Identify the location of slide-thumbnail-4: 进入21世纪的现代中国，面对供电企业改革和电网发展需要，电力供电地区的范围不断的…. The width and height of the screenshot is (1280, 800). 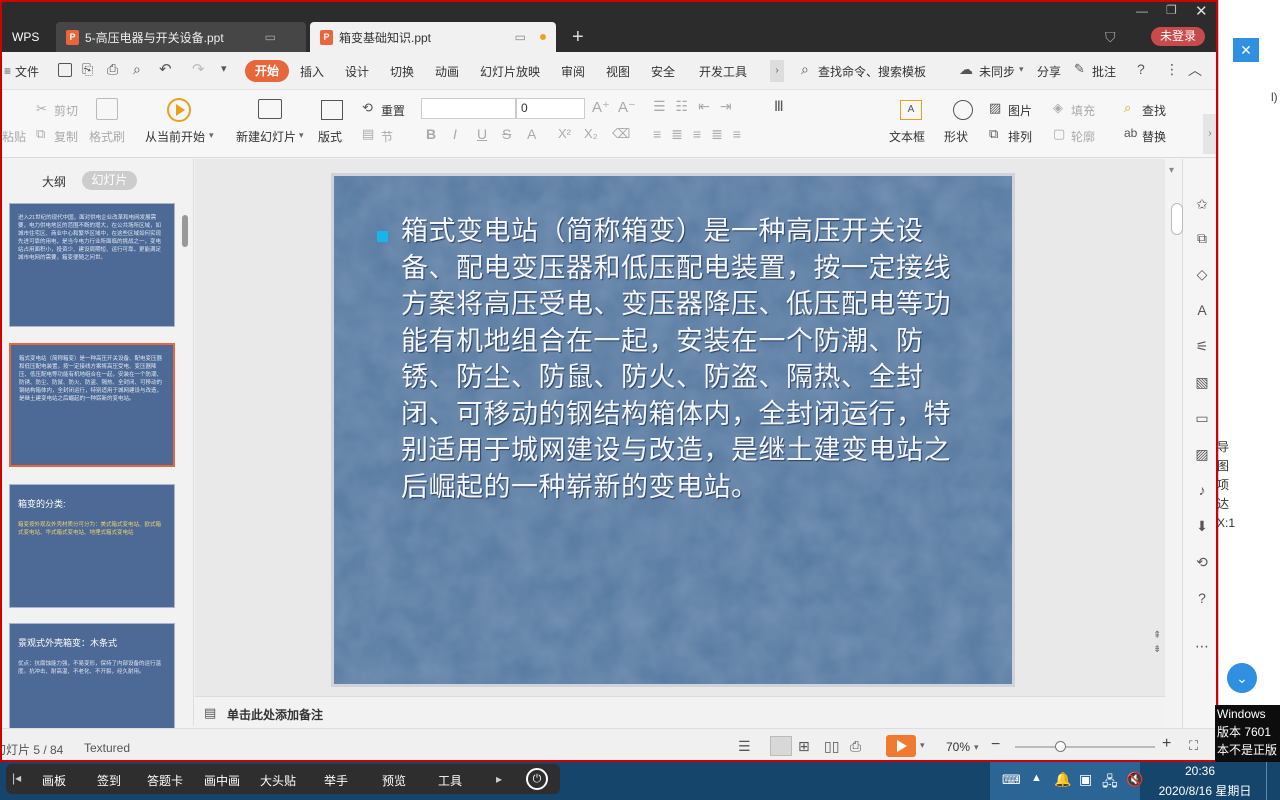
(92, 265).